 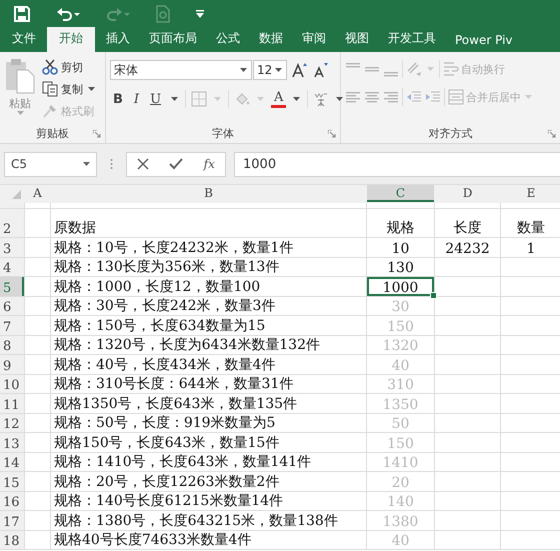 What do you see at coordinates (467, 223) in the screenshot?
I see `table-cell: 长度` at bounding box center [467, 223].